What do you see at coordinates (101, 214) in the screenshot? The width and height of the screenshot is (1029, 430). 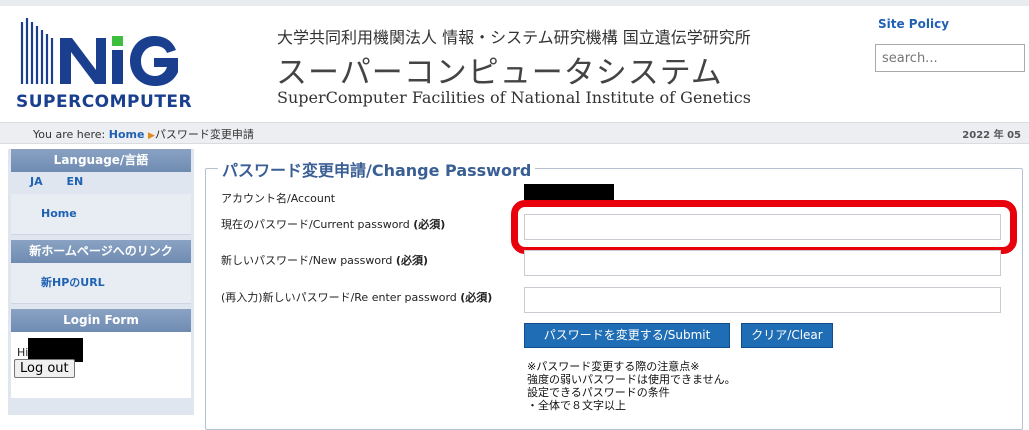 I see `sidebar-item-home: Home` at bounding box center [101, 214].